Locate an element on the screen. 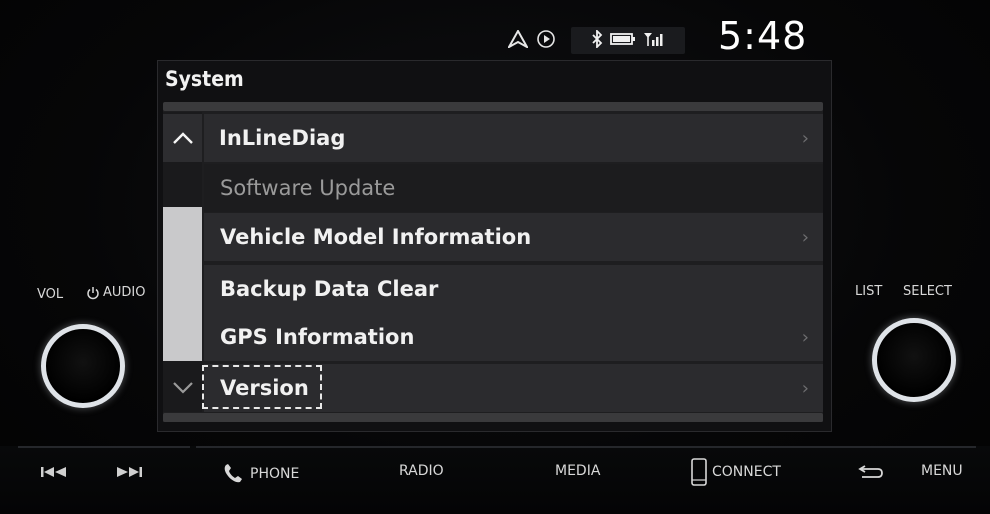 The height and width of the screenshot is (514, 990). vol-label: VOL is located at coordinates (50, 294).